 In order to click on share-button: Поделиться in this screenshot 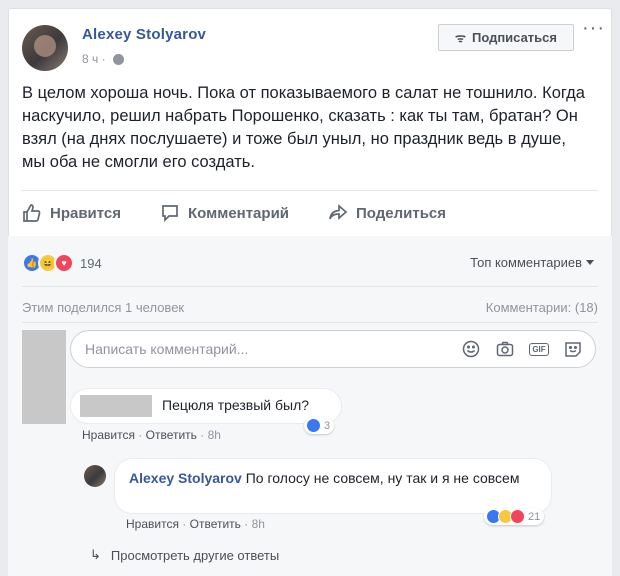, I will do `click(387, 213)`.